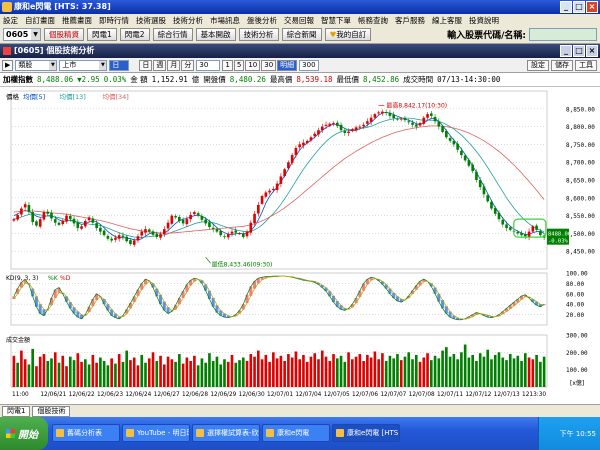 The height and width of the screenshot is (450, 600). What do you see at coordinates (566, 51) in the screenshot?
I see `inner-minimize-icon: _` at bounding box center [566, 51].